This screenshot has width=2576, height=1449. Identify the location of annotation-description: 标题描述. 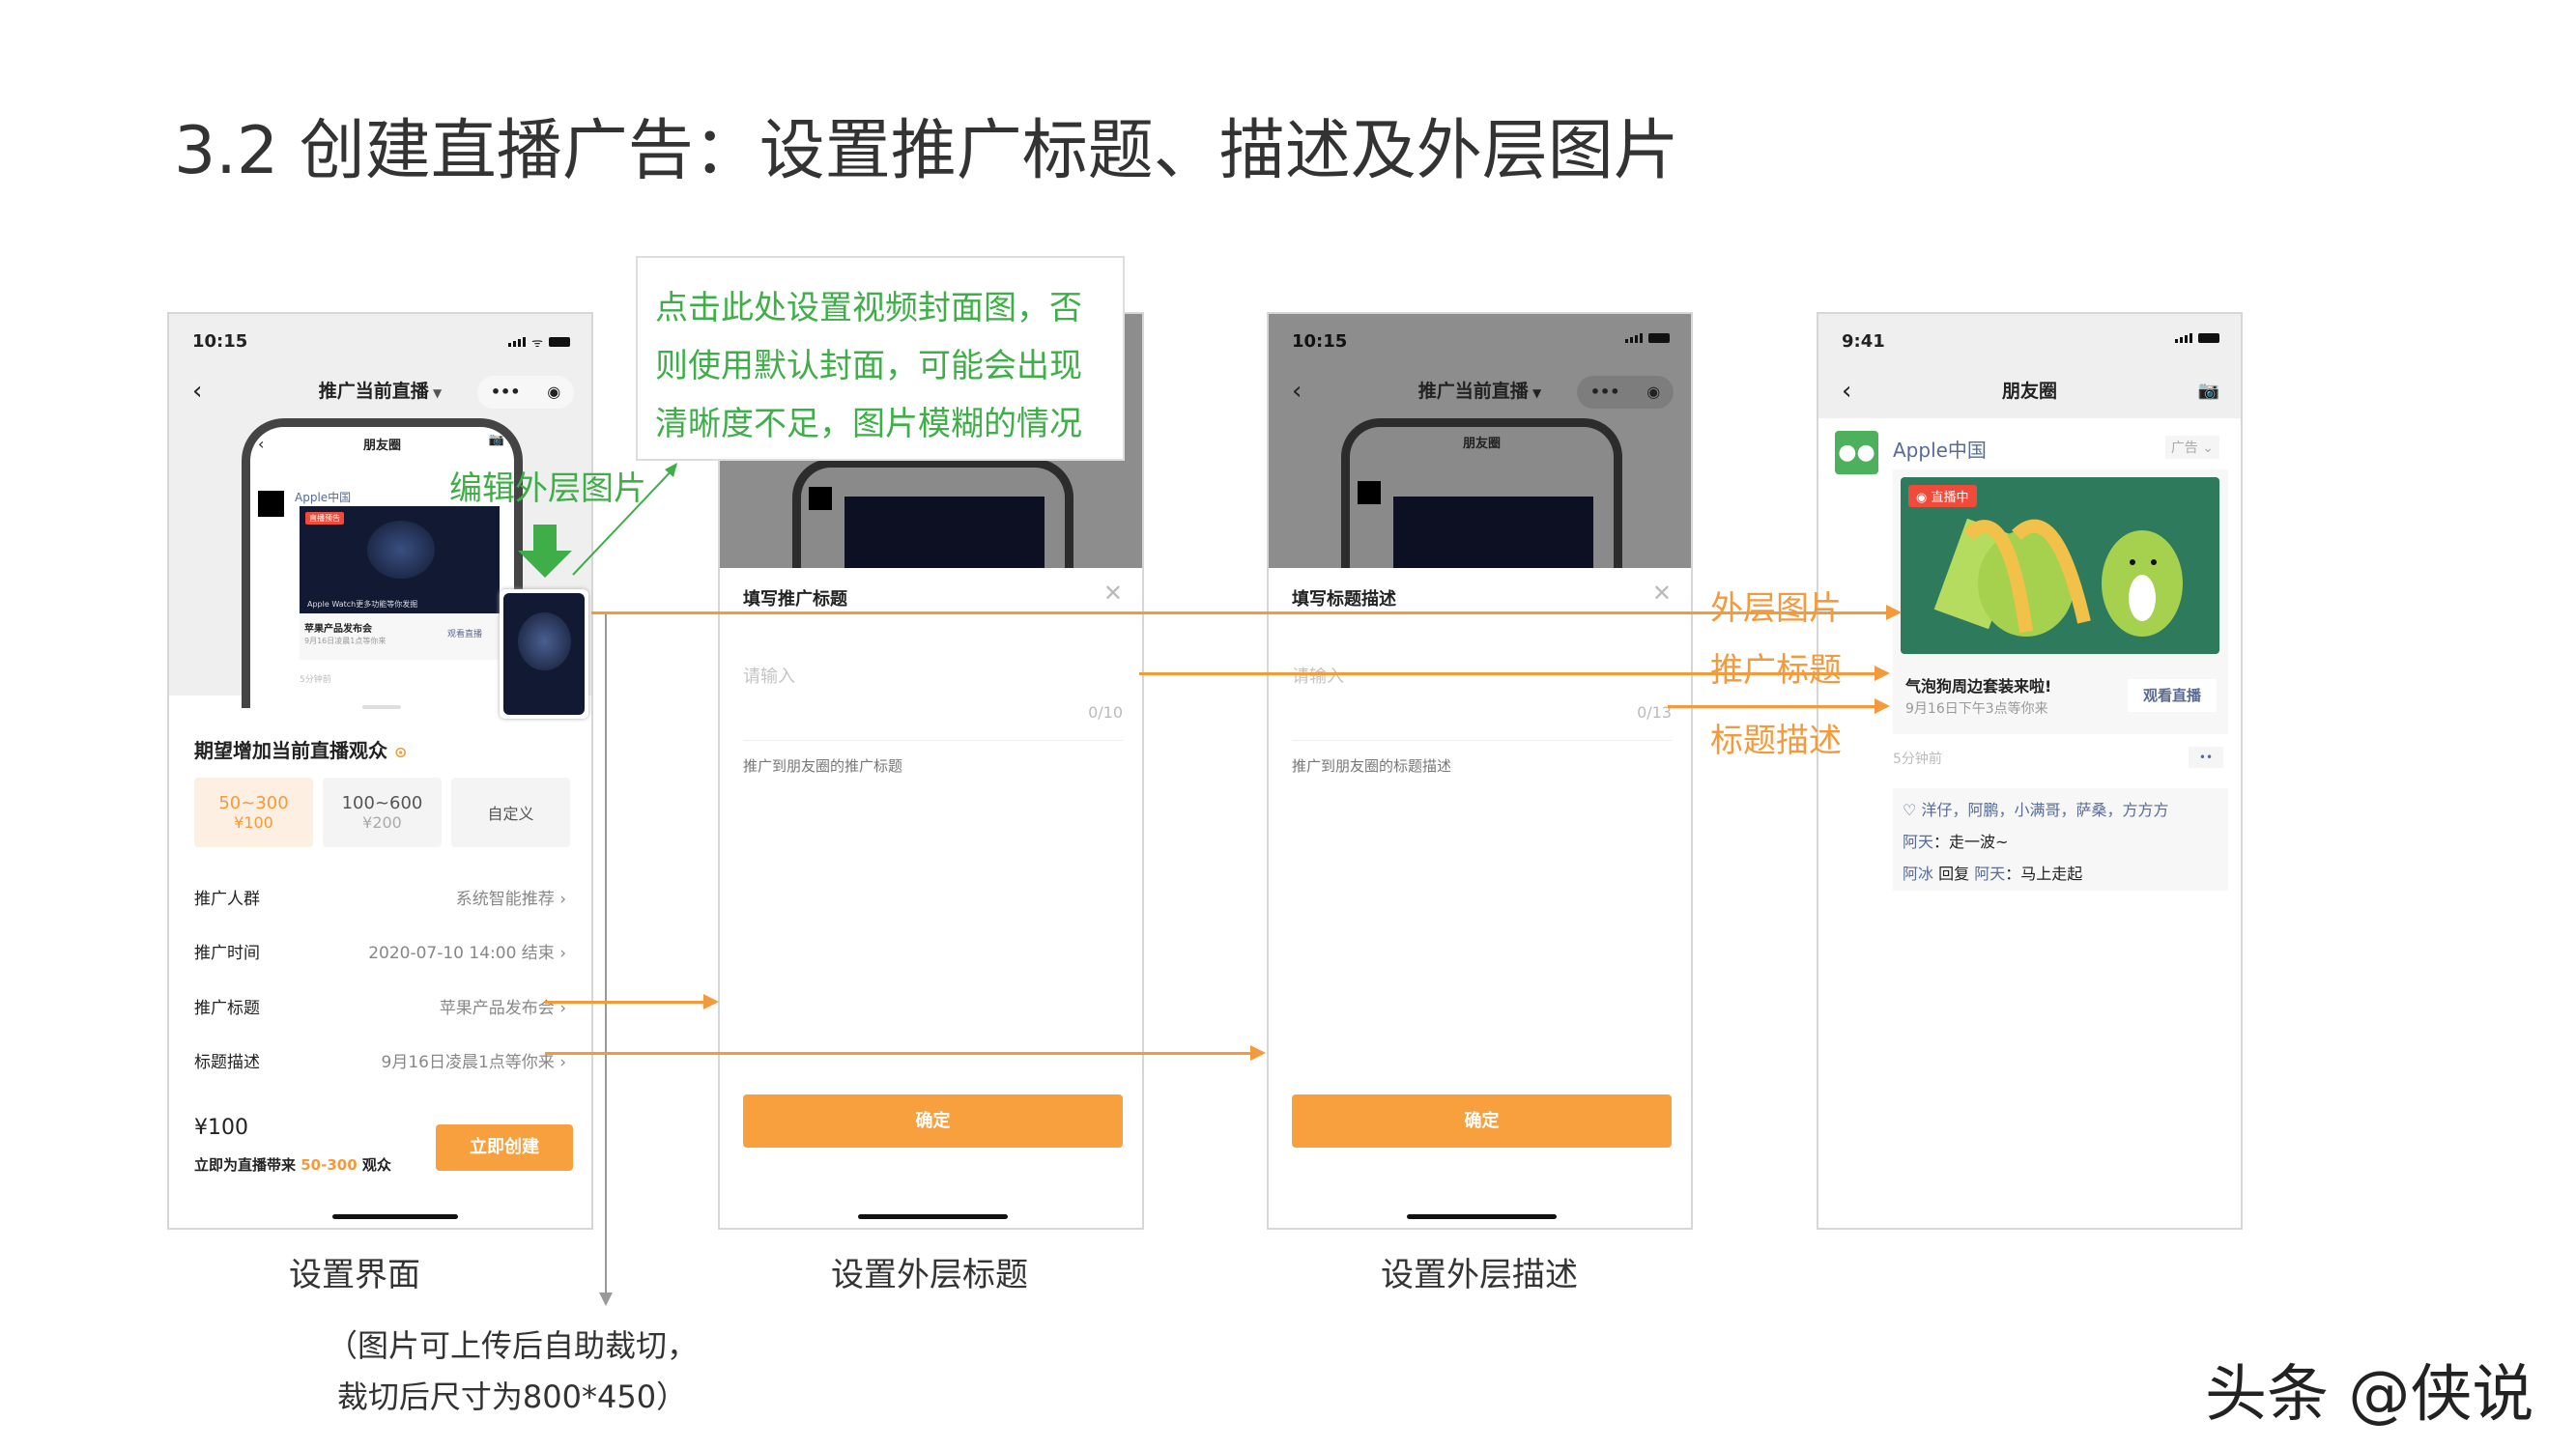
(1776, 741).